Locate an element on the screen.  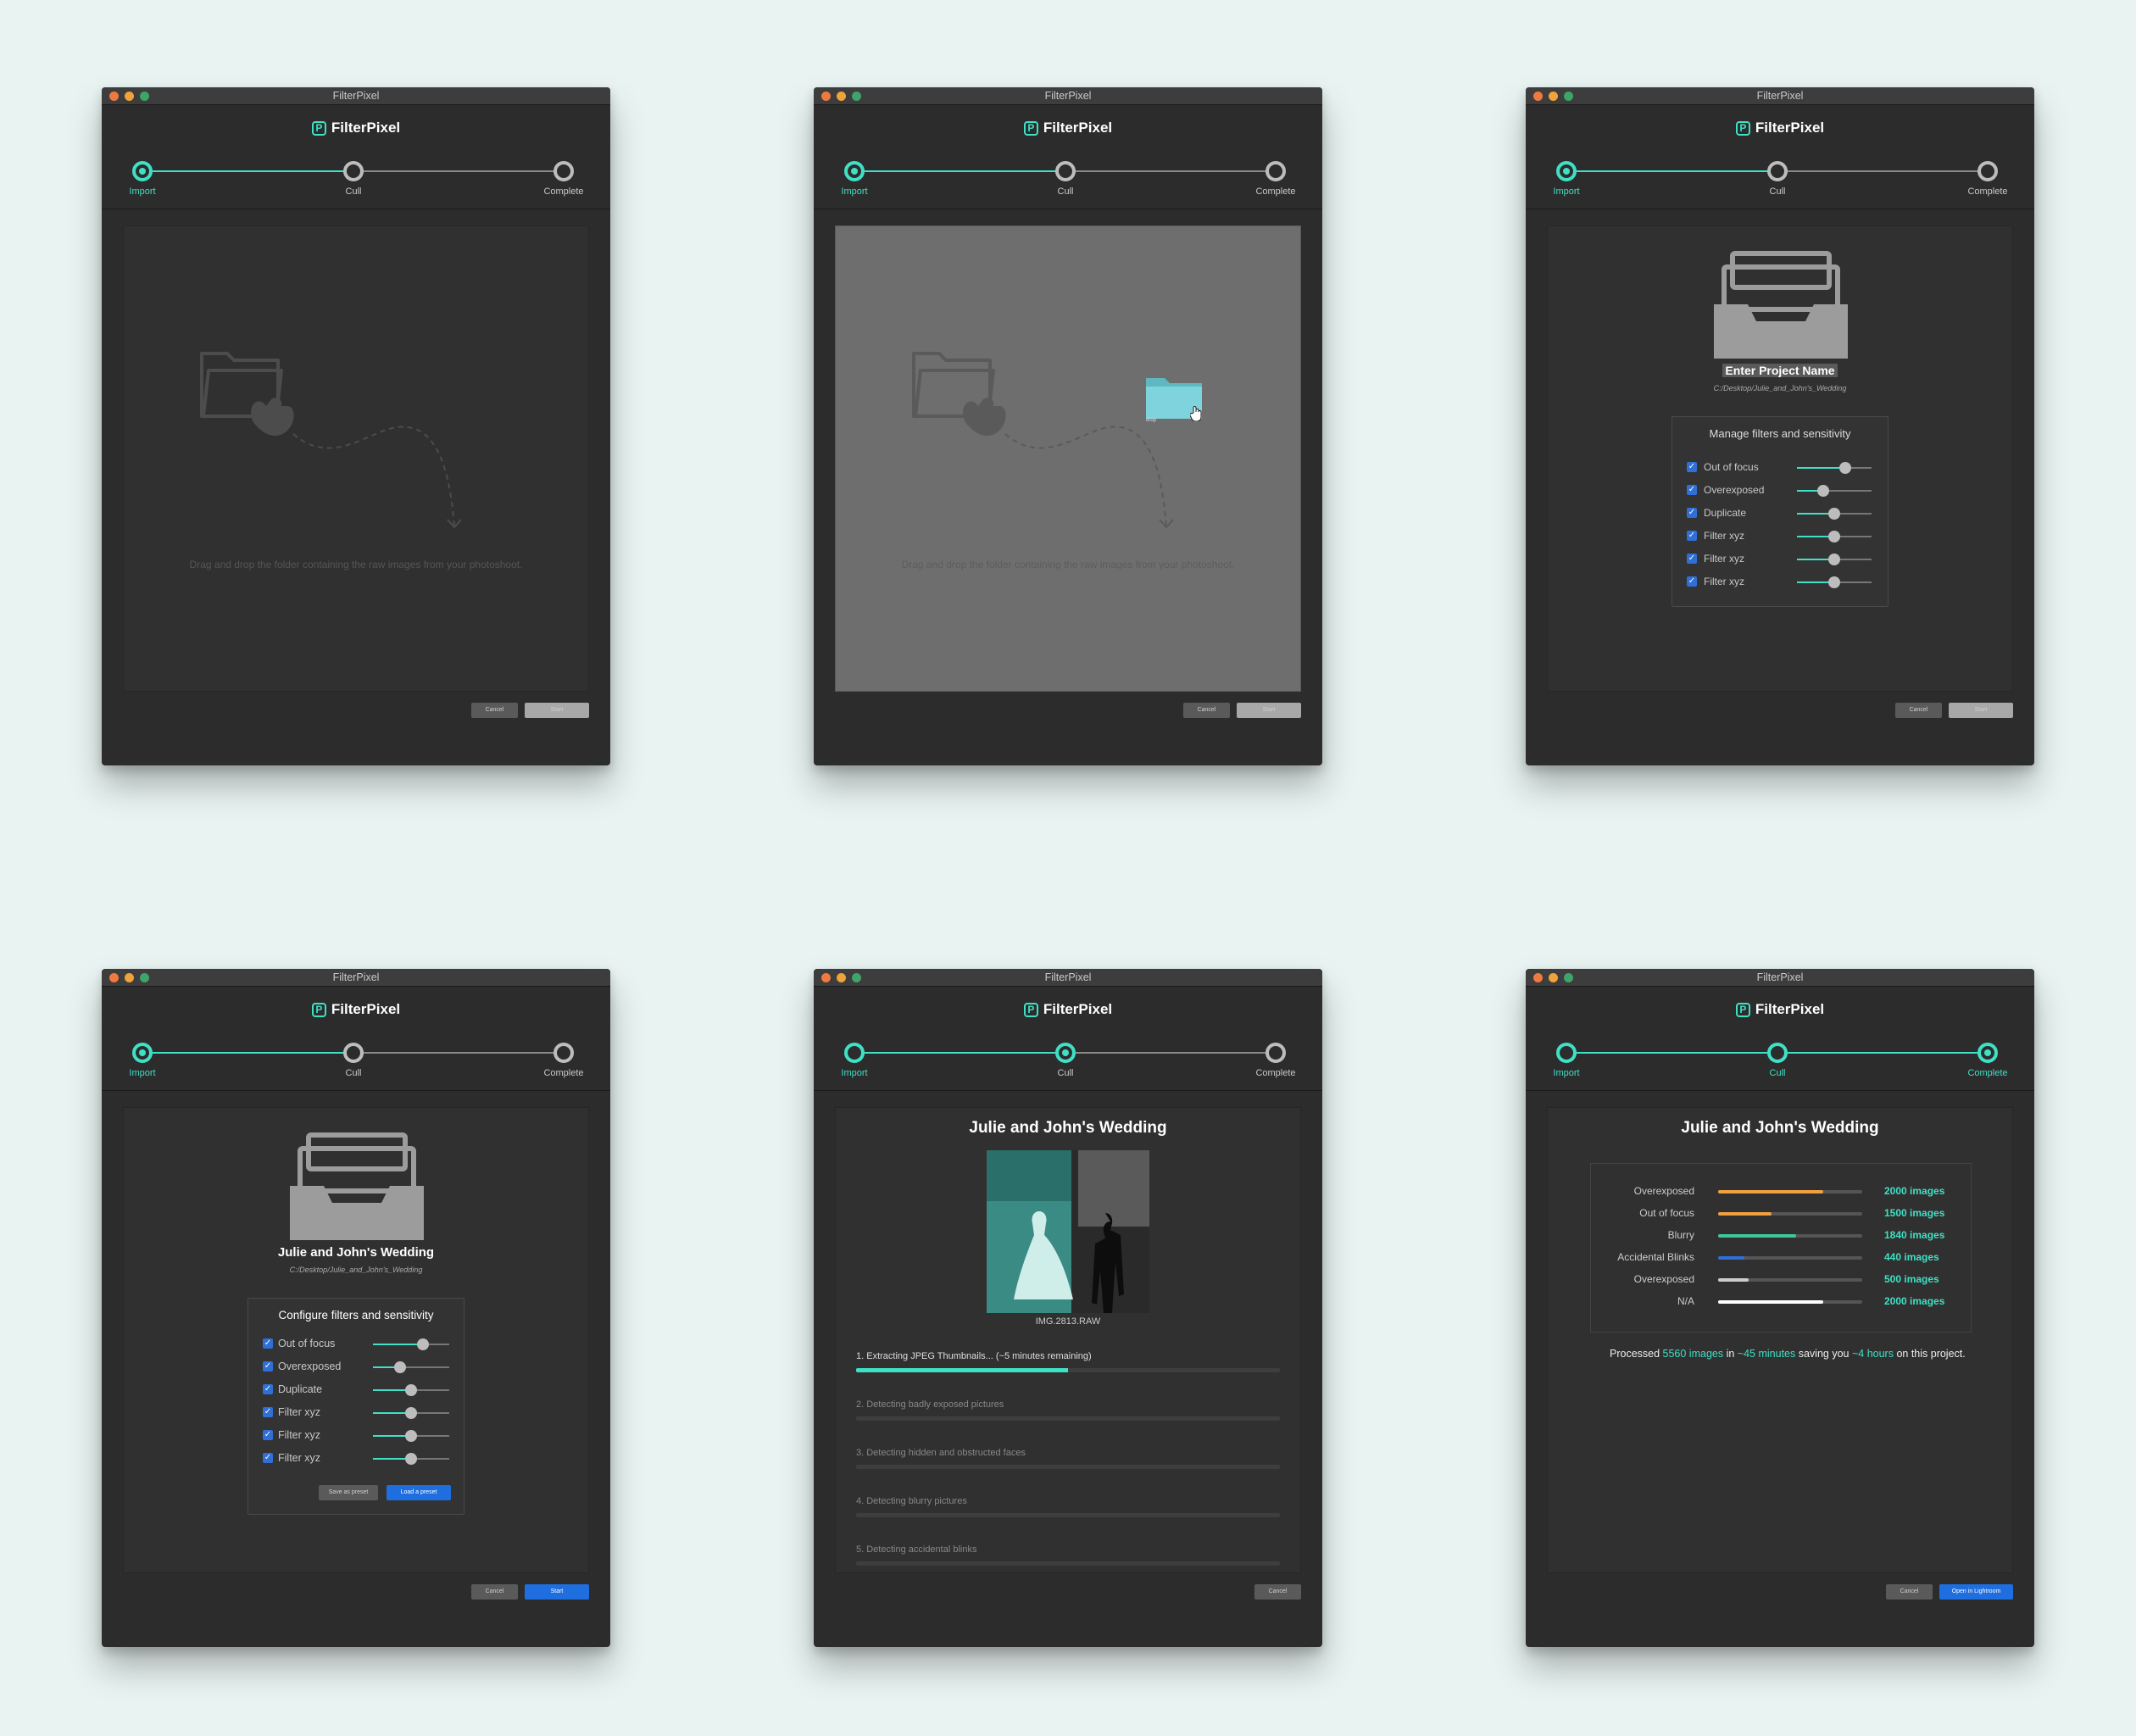
dragged-folder: drop is located at coordinates (1174, 400).